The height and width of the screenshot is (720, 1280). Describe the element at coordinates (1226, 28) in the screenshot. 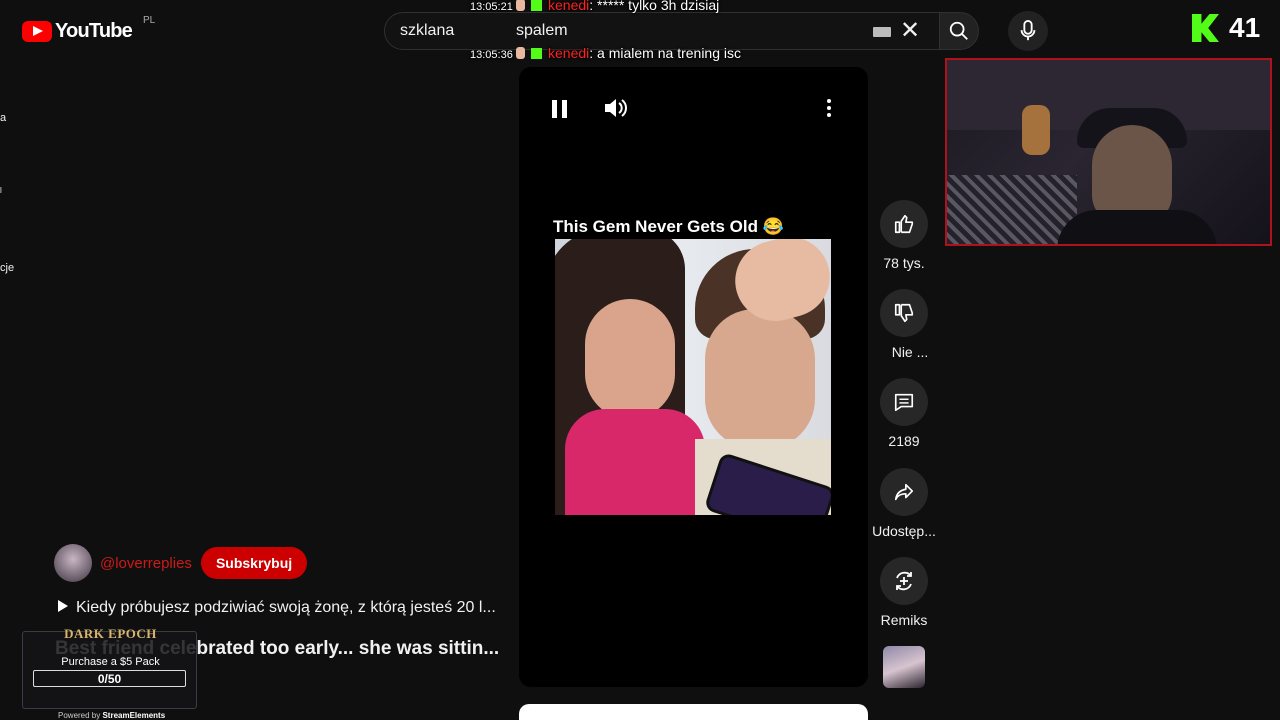

I see `kick-viewer-counter: 41` at that location.